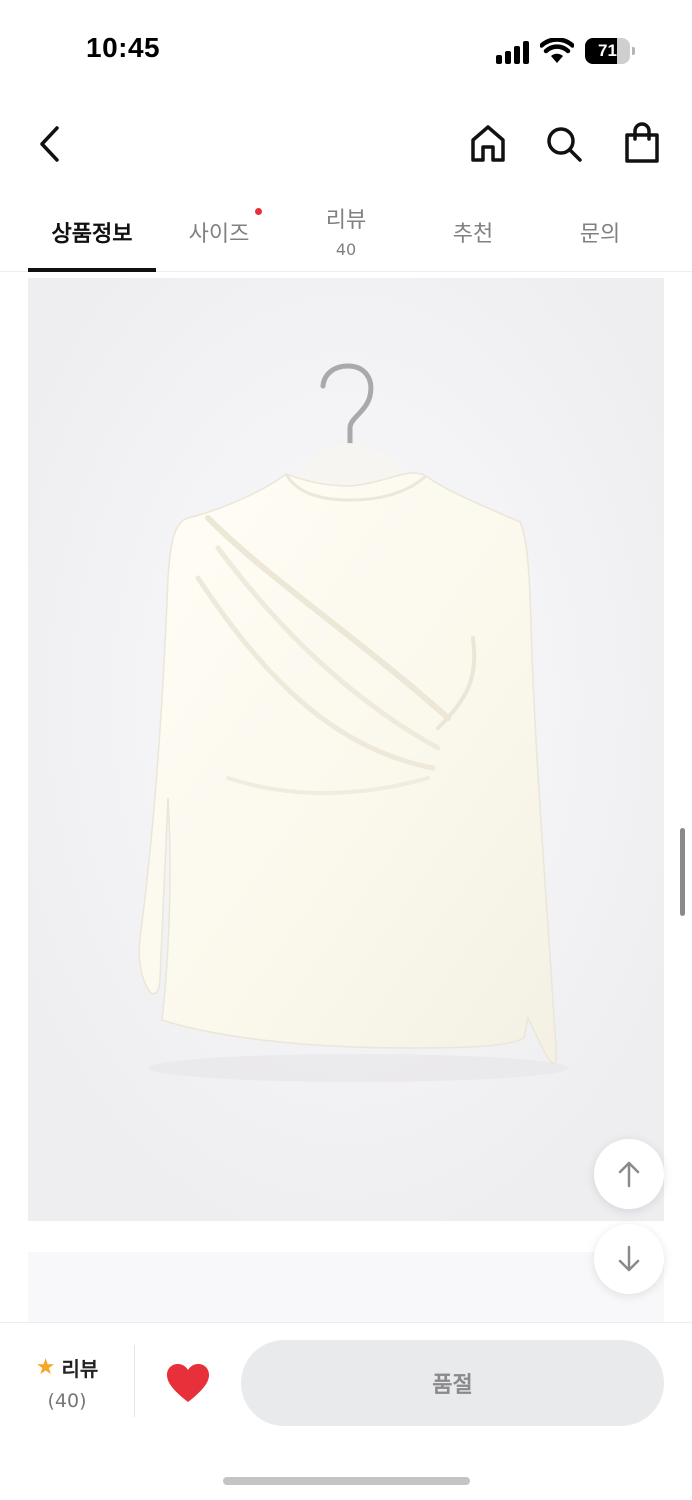 The height and width of the screenshot is (1500, 692). What do you see at coordinates (473, 234) in the screenshot?
I see `tab-label: 추천` at bounding box center [473, 234].